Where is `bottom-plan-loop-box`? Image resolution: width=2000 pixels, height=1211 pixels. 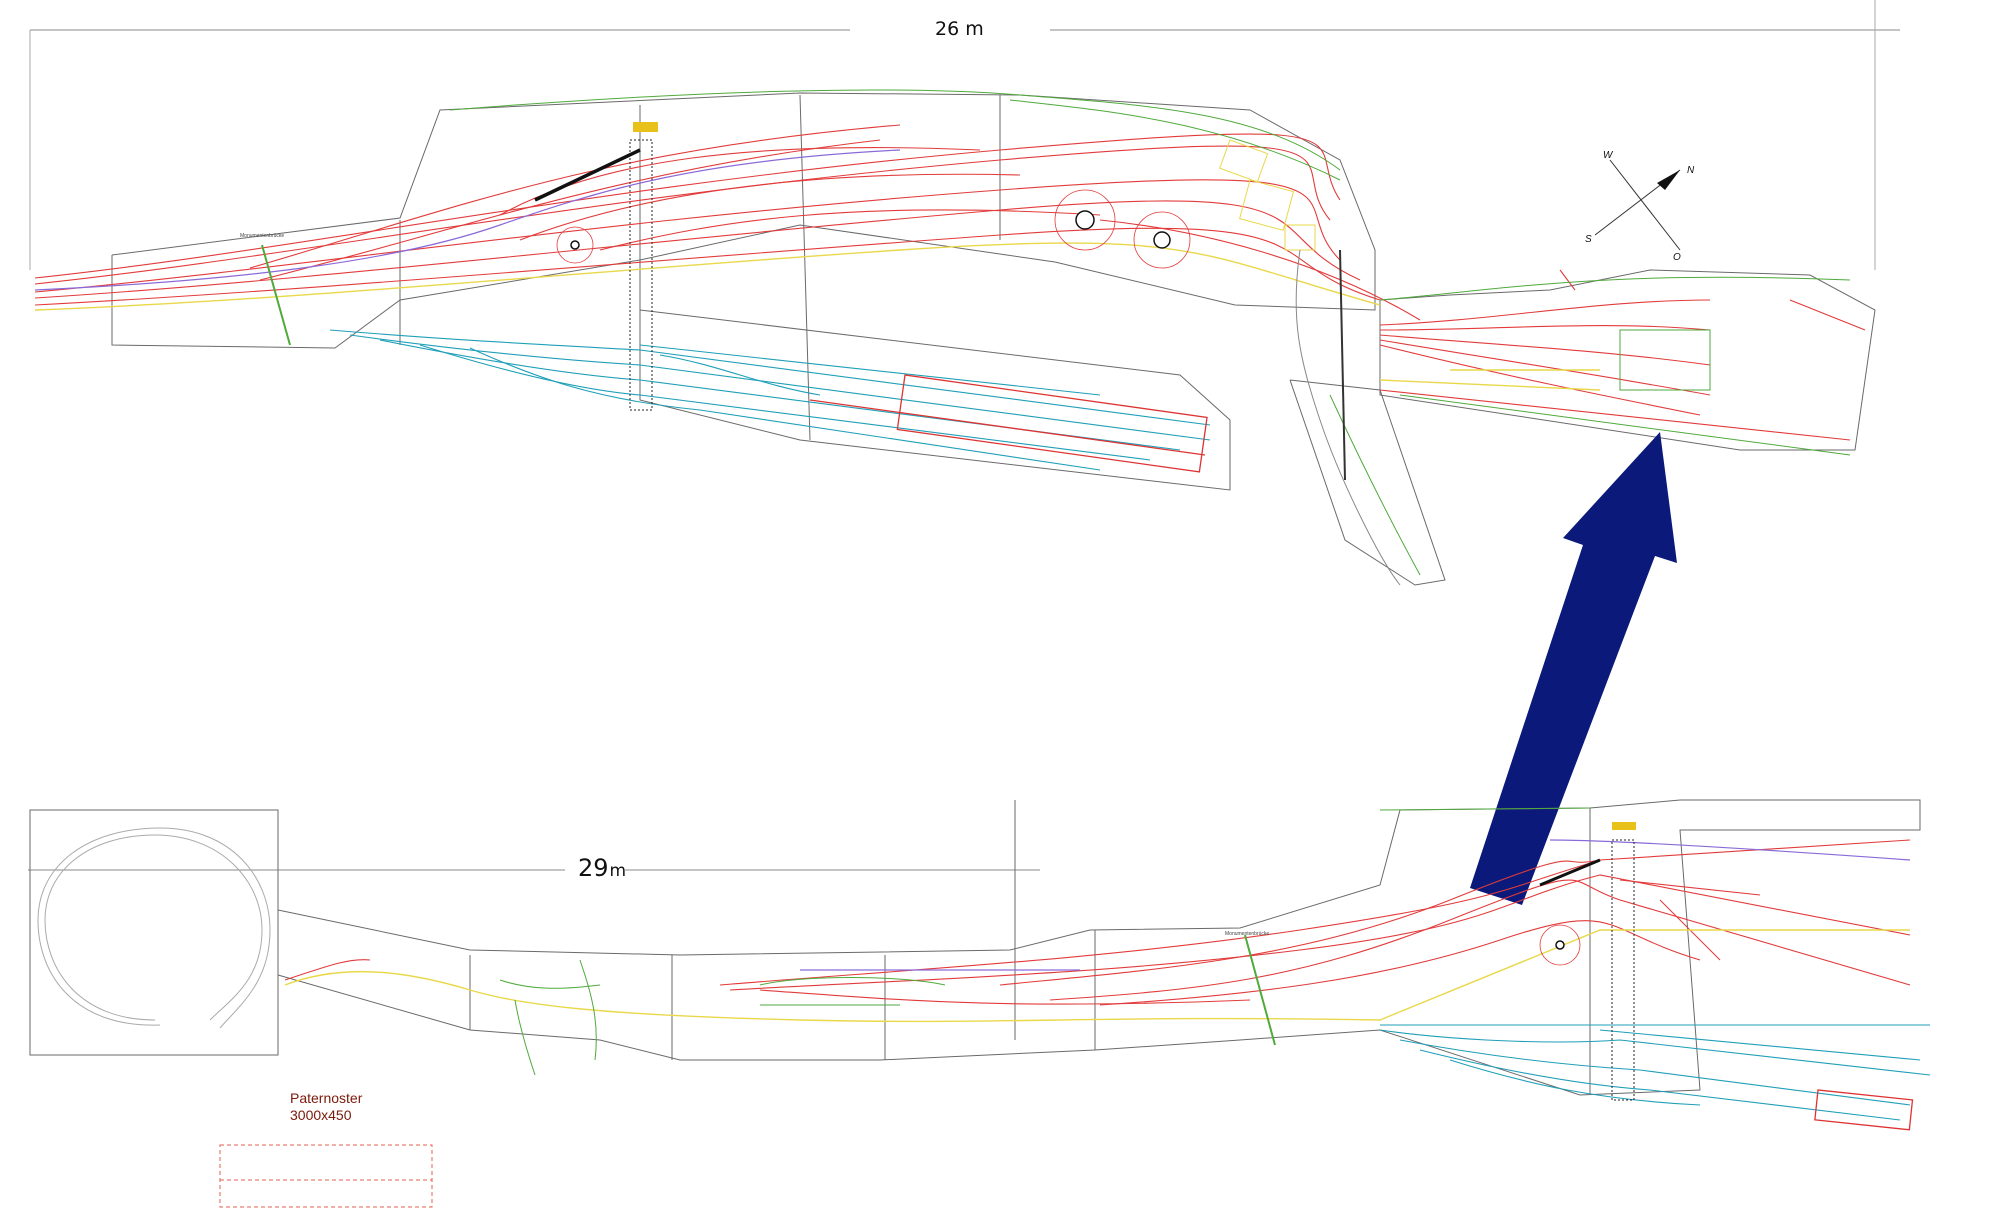 bottom-plan-loop-box is located at coordinates (154, 932).